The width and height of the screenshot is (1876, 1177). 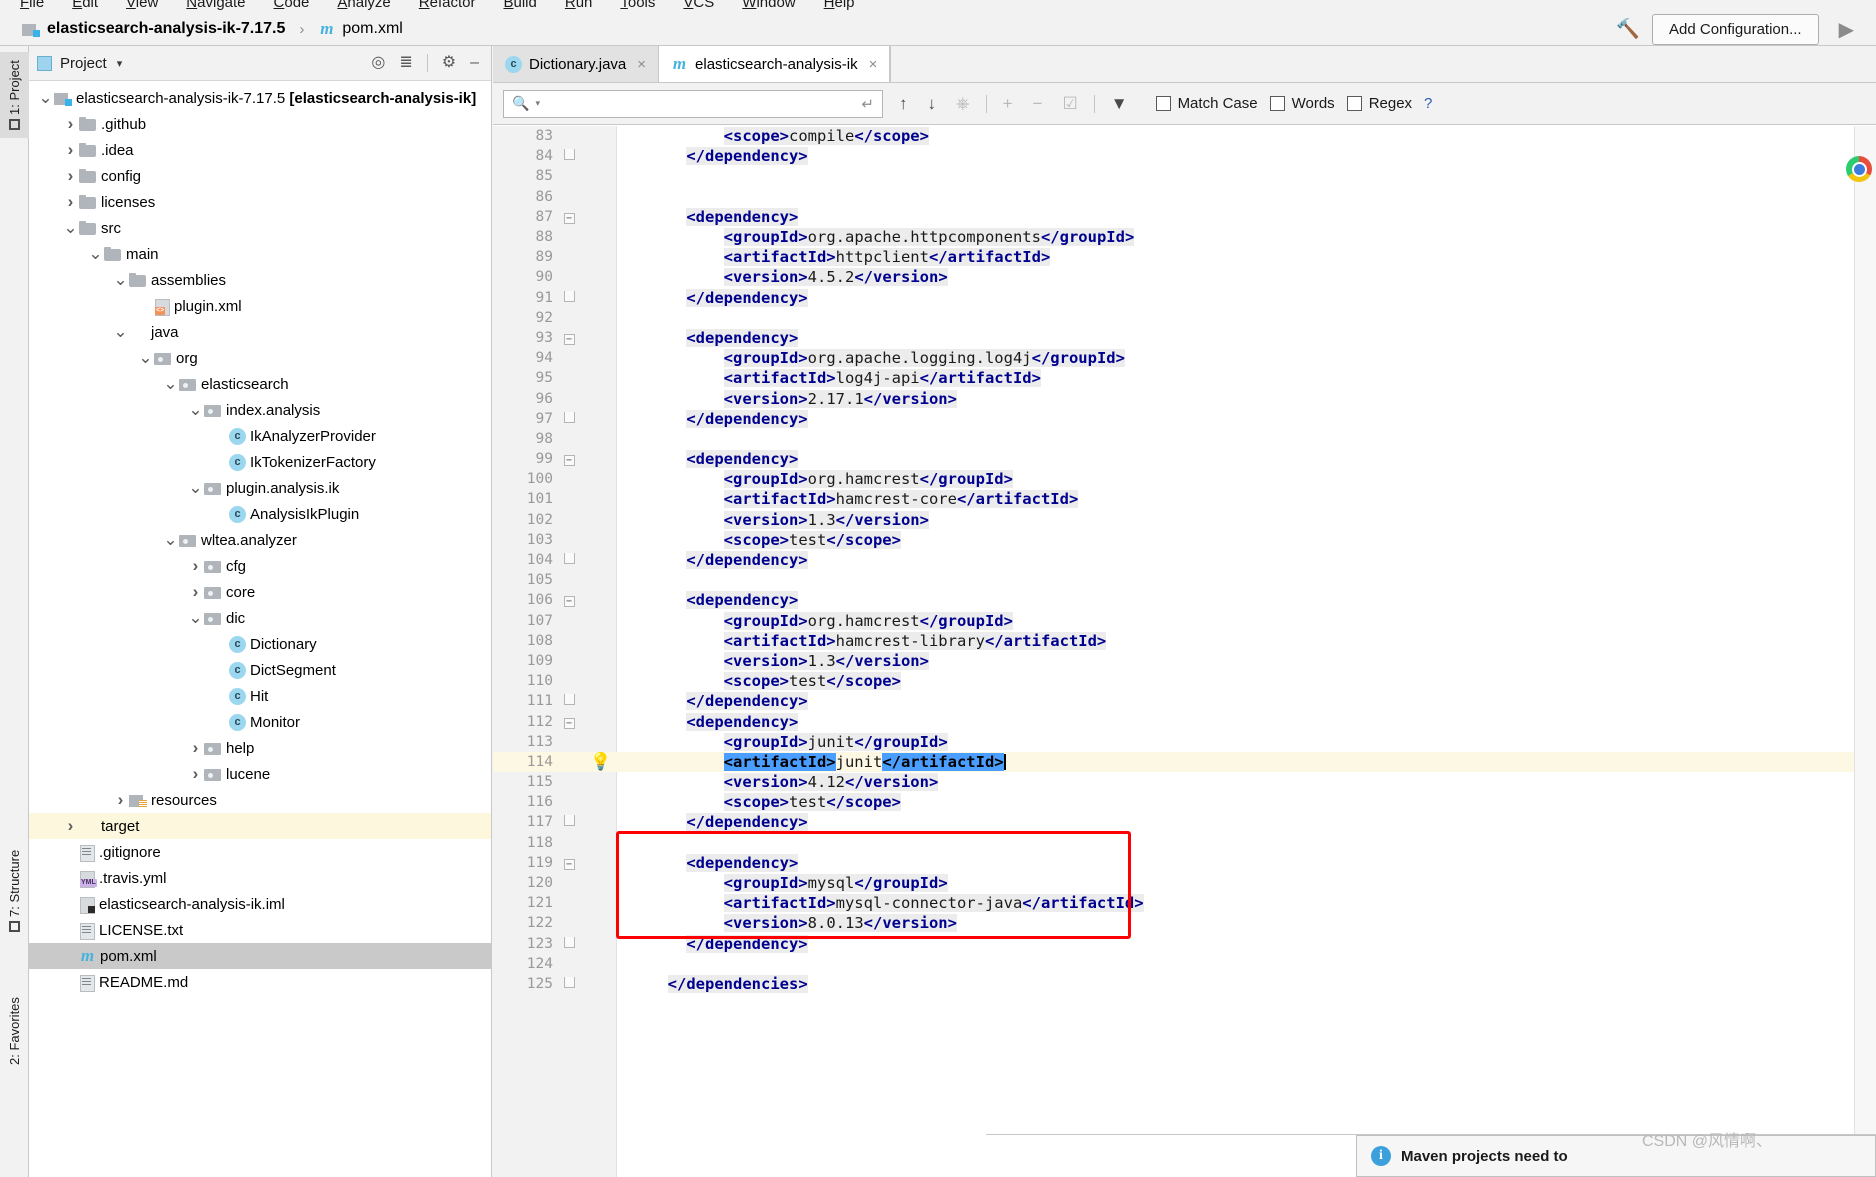 What do you see at coordinates (260, 774) in the screenshot?
I see `tree-row: › lucene` at bounding box center [260, 774].